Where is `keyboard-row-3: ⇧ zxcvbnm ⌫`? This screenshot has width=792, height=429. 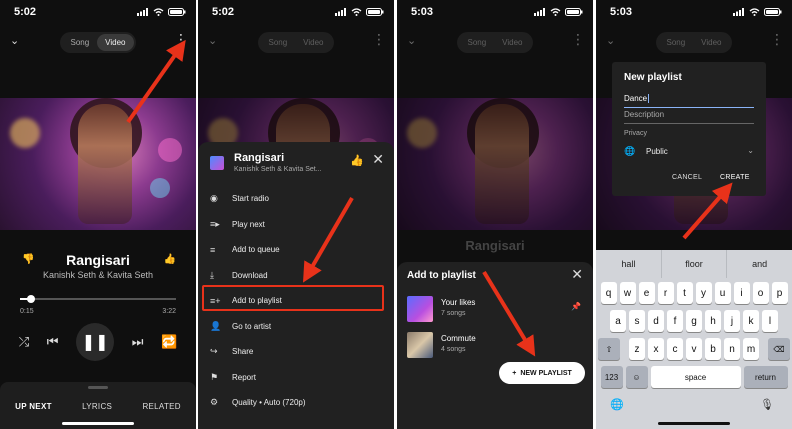 keyboard-row-3: ⇧ zxcvbnm ⌫ is located at coordinates (694, 349).